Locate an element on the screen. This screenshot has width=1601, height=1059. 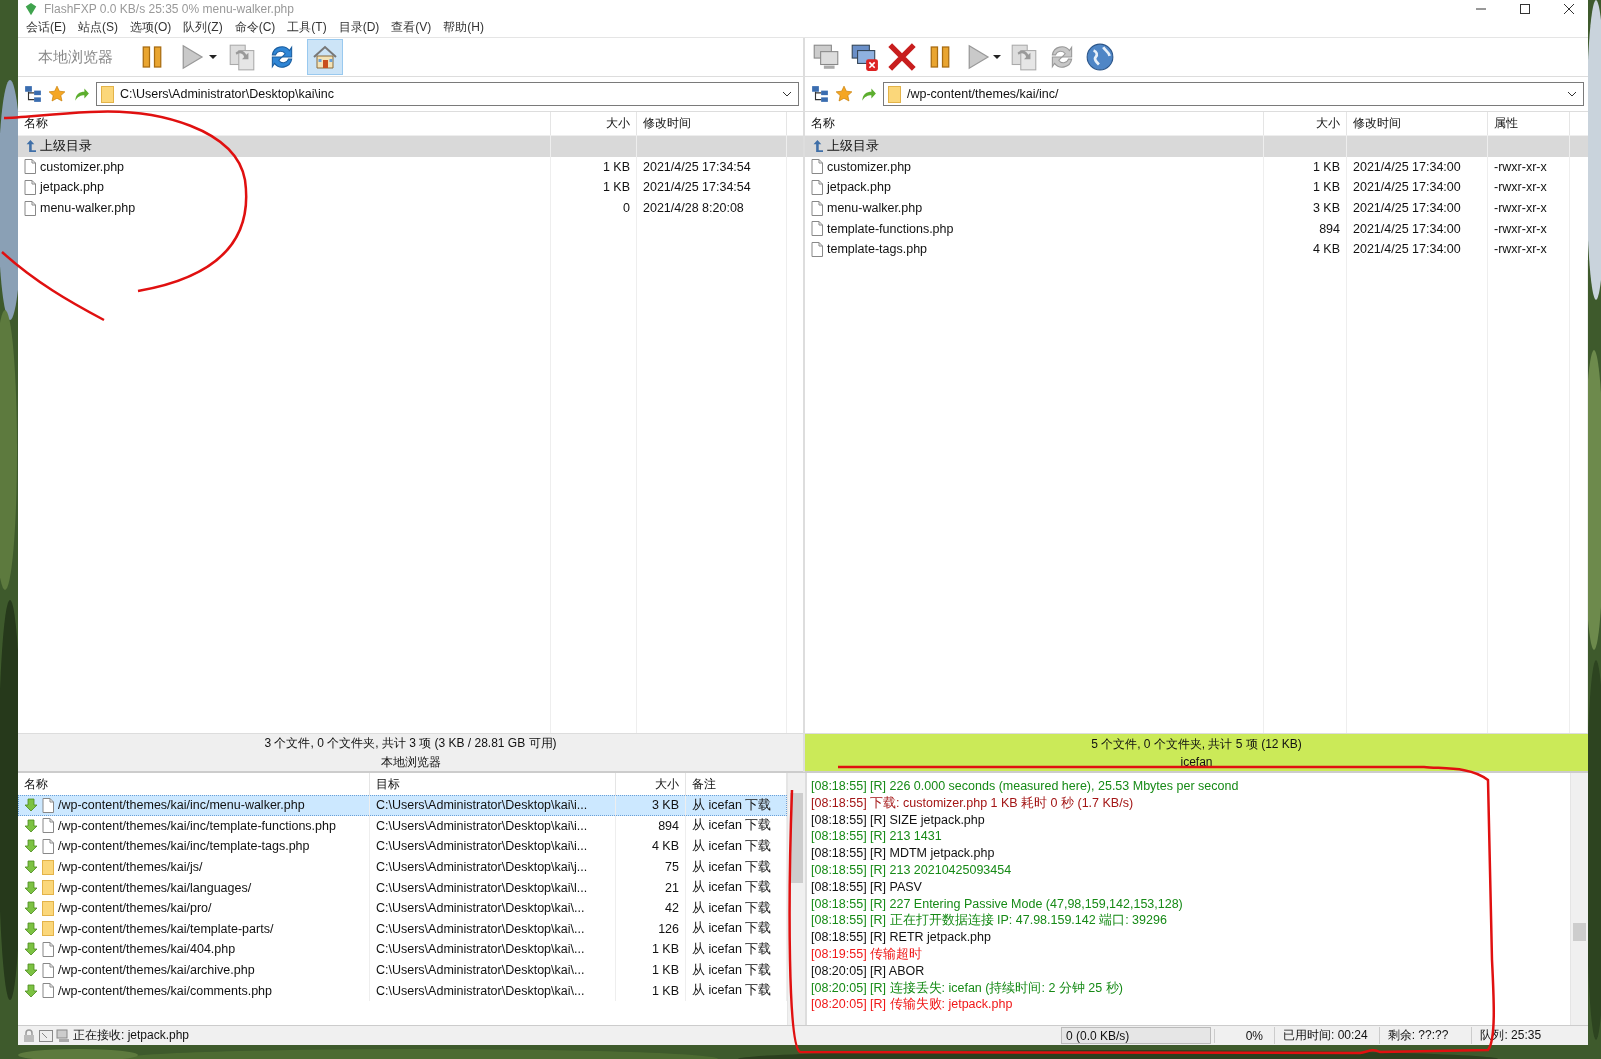
menu-item: 命令(C) is located at coordinates (255, 27).